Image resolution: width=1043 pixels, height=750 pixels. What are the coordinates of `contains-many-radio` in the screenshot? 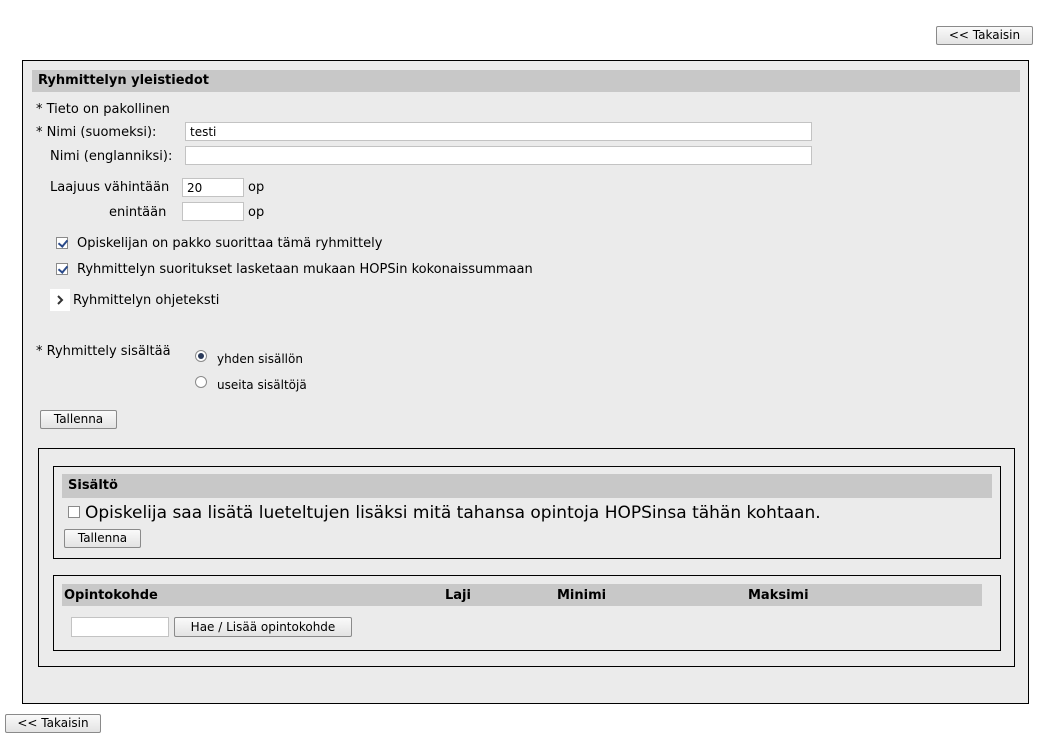 It's located at (201, 382).